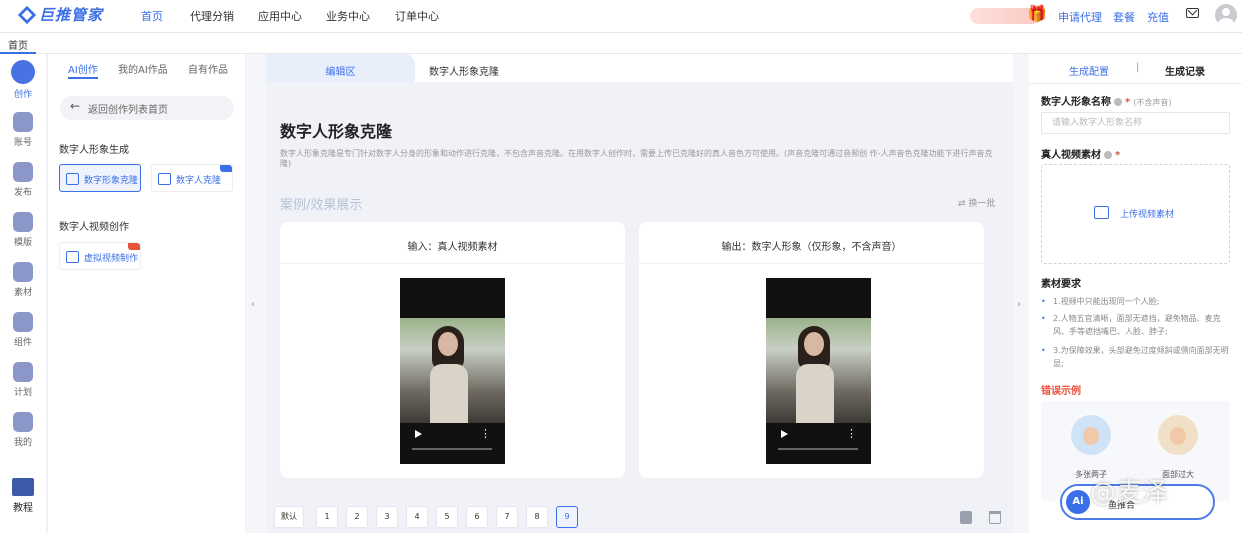 The image size is (1242, 533). Describe the element at coordinates (23, 280) in the screenshot. I see `sidebar-item-material: 素材` at that location.